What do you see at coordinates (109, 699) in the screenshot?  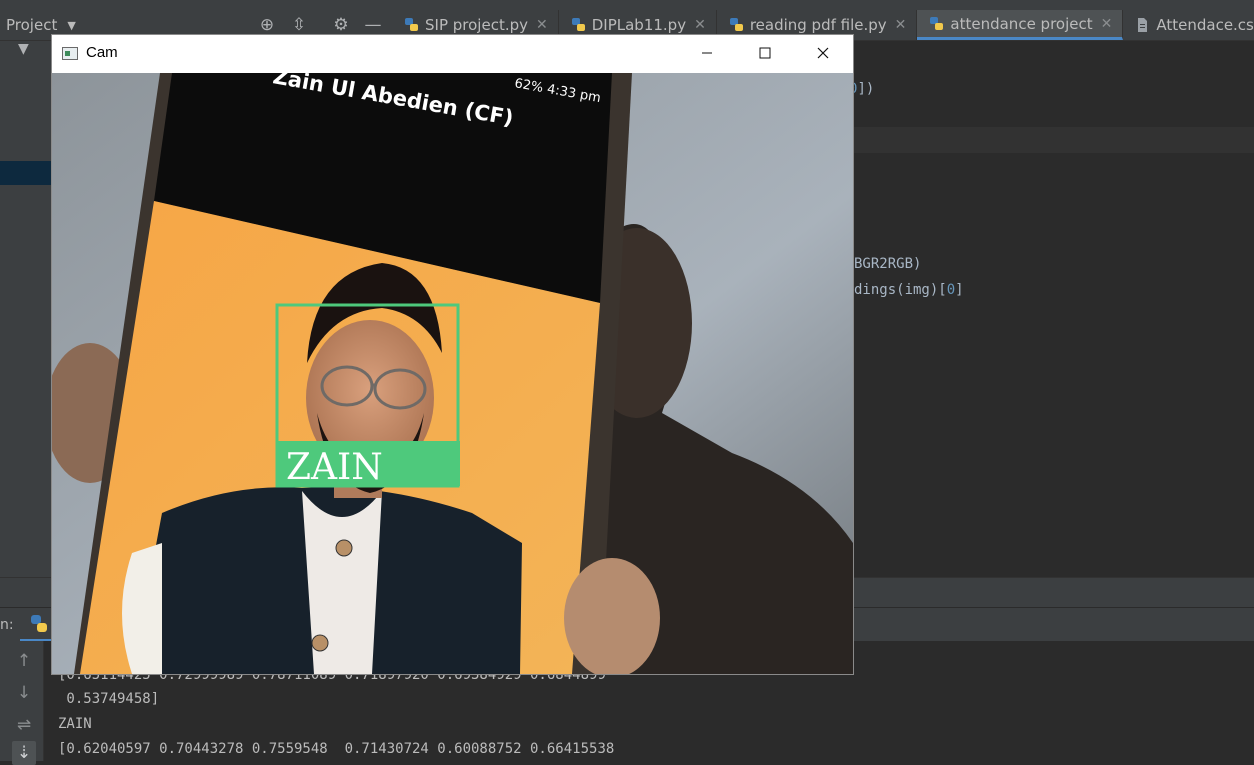 I see `console-line: 0.53749458]` at bounding box center [109, 699].